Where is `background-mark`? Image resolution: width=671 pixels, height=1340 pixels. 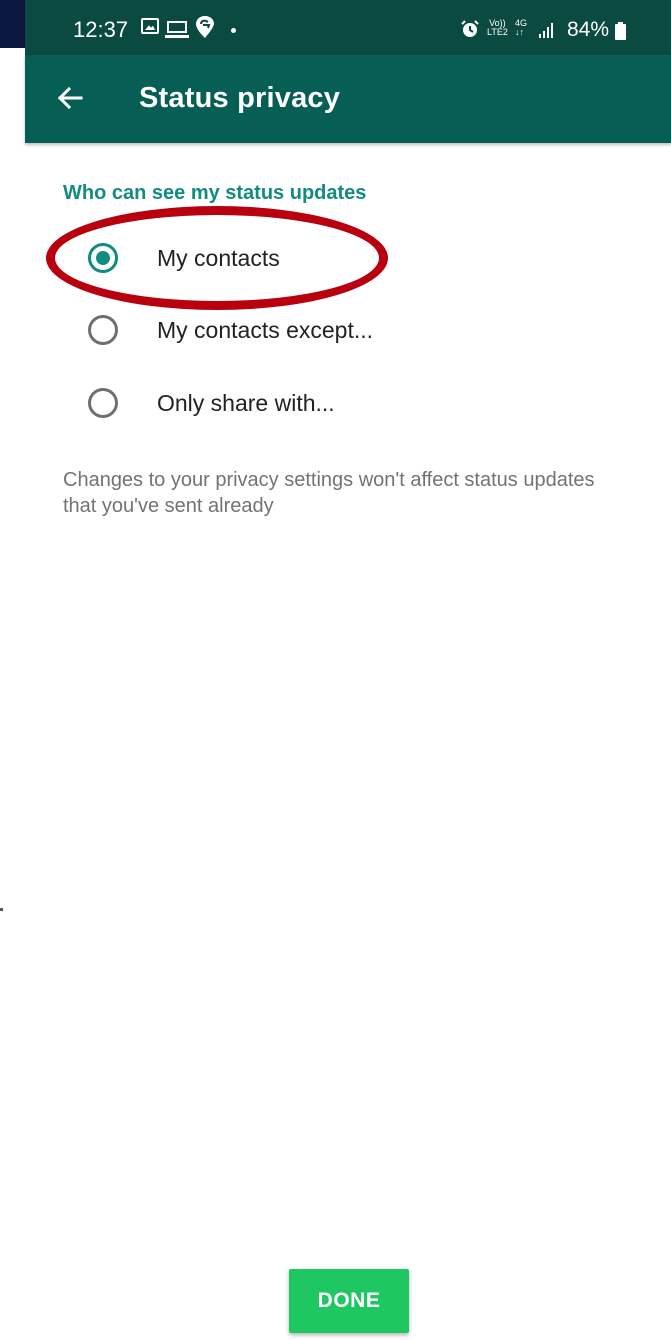
background-mark is located at coordinates (1, 909).